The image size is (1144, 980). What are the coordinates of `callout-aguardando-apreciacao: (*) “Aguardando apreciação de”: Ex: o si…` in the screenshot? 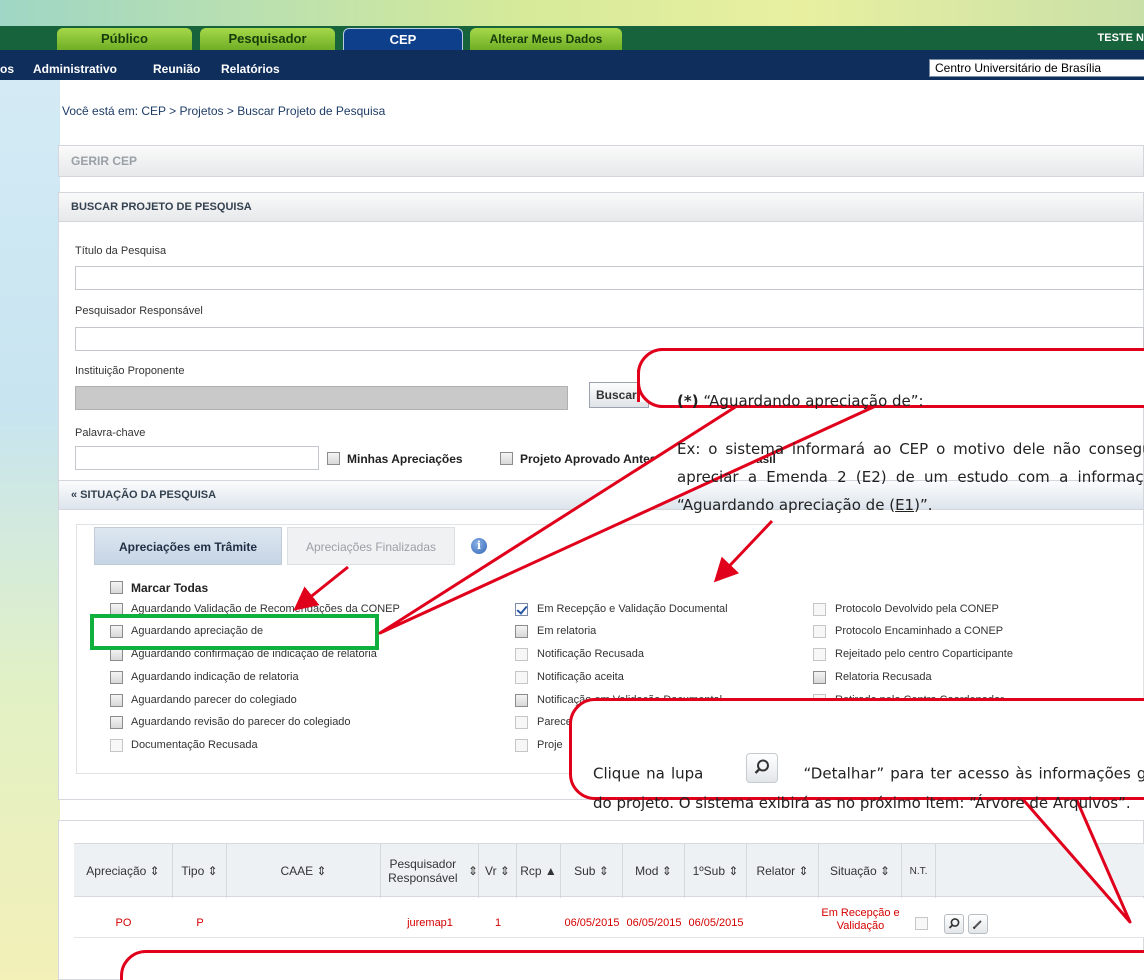 It's located at (890, 431).